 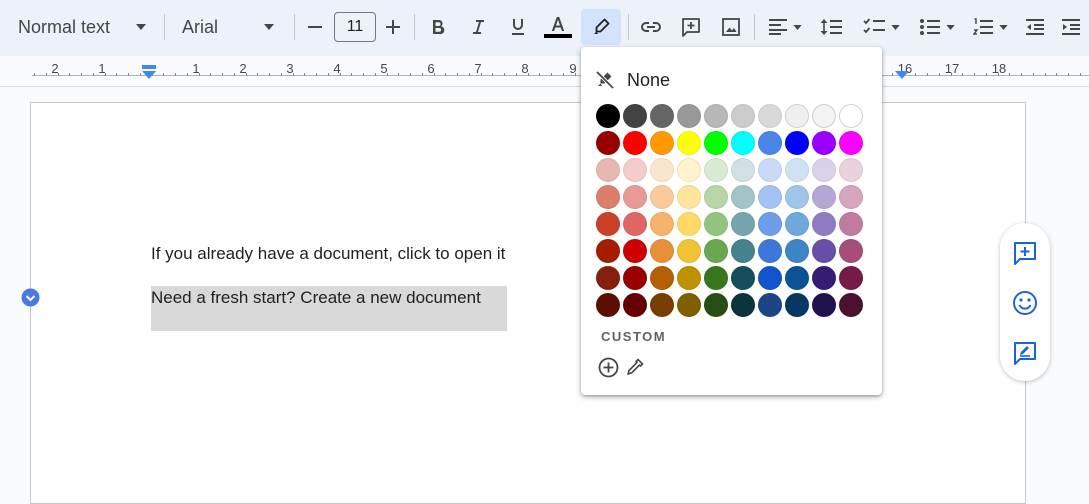 I want to click on decrease-font-size-button, so click(x=315, y=27).